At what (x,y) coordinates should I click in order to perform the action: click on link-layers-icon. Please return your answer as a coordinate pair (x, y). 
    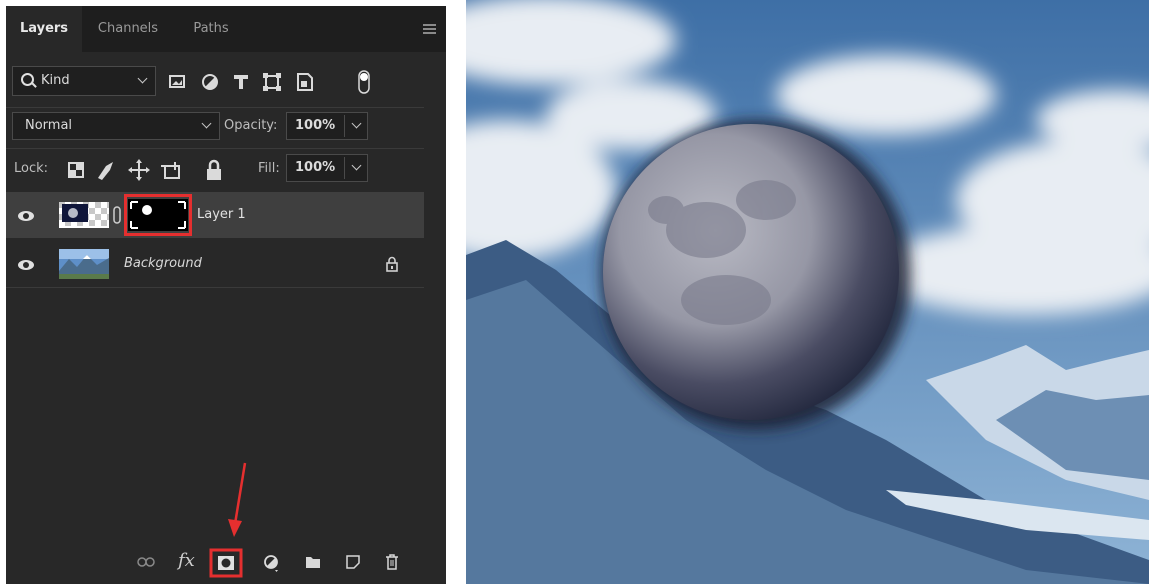
    Looking at the image, I should click on (146, 562).